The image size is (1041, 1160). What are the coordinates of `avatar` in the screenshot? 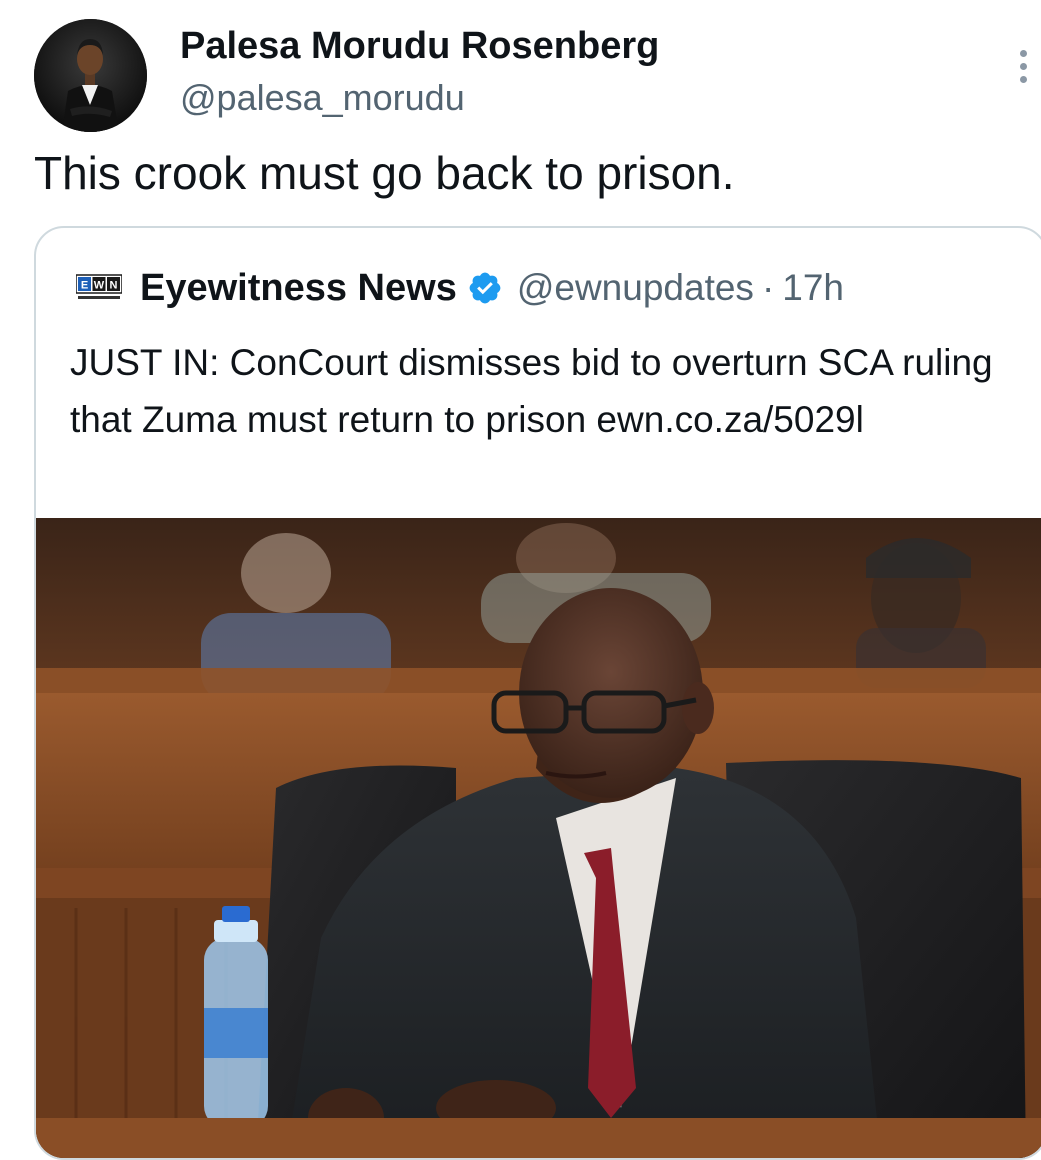 It's located at (90, 75).